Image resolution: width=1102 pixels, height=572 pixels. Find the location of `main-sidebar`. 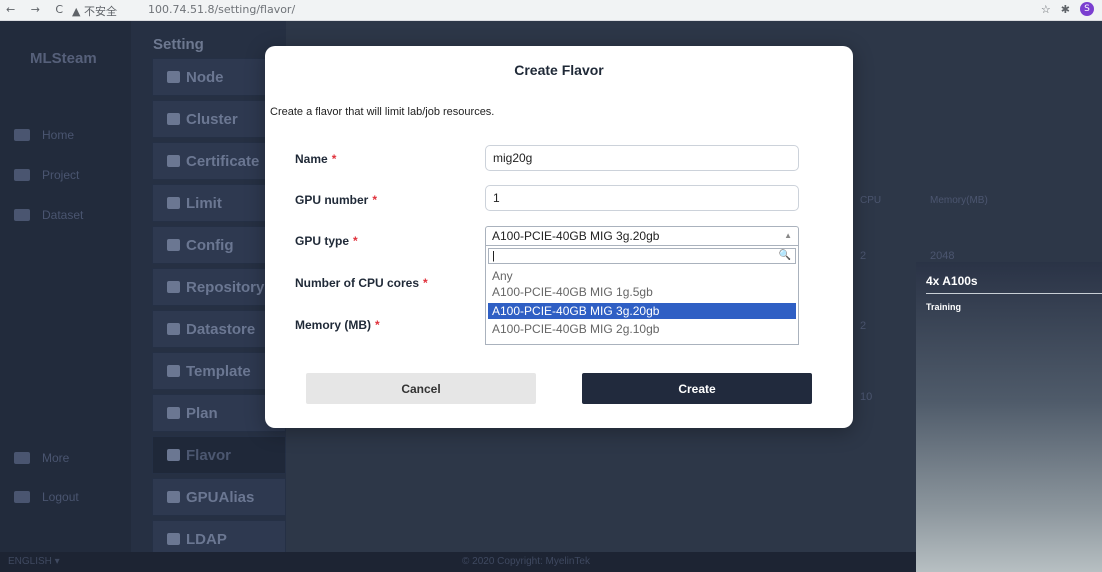

main-sidebar is located at coordinates (65, 286).